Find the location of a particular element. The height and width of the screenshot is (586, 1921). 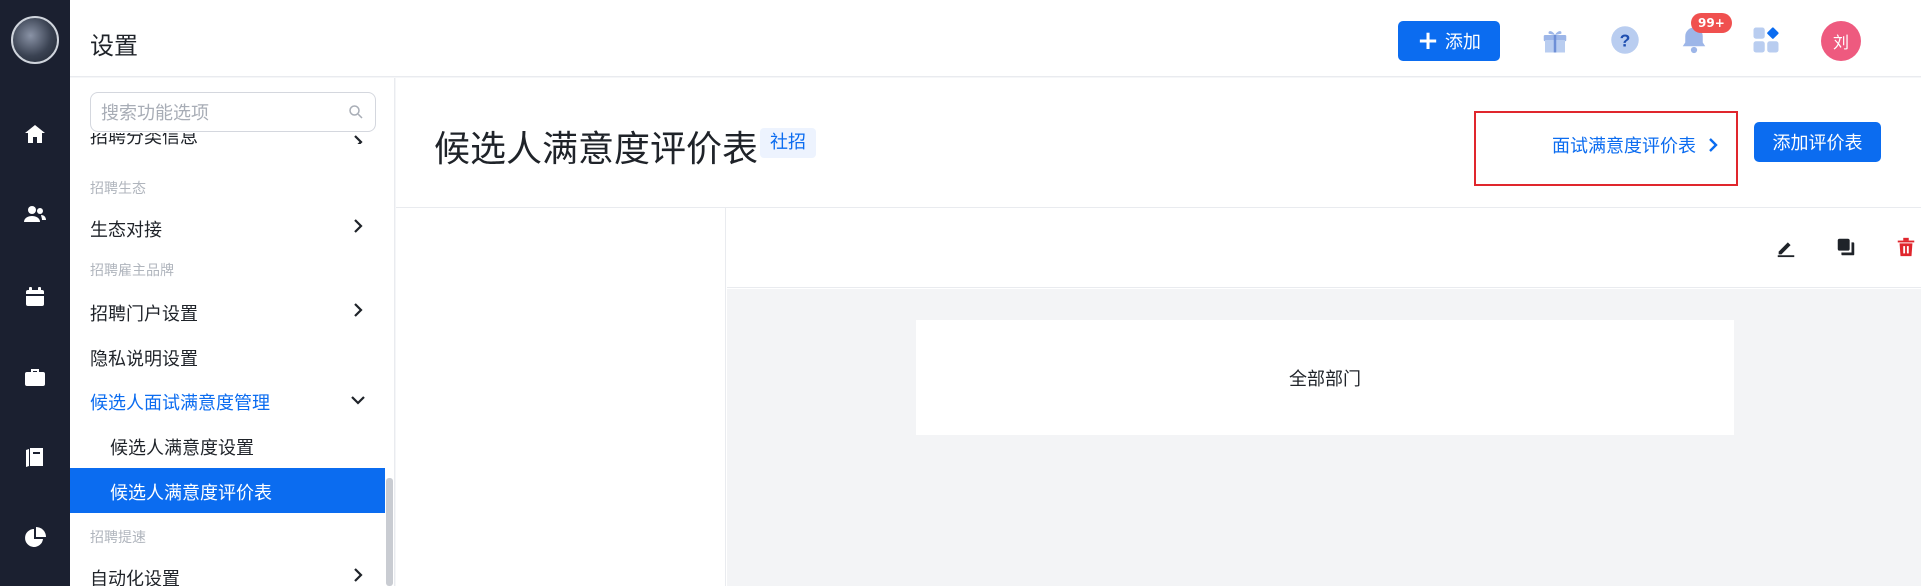

pie-chart-icon is located at coordinates (35, 538).